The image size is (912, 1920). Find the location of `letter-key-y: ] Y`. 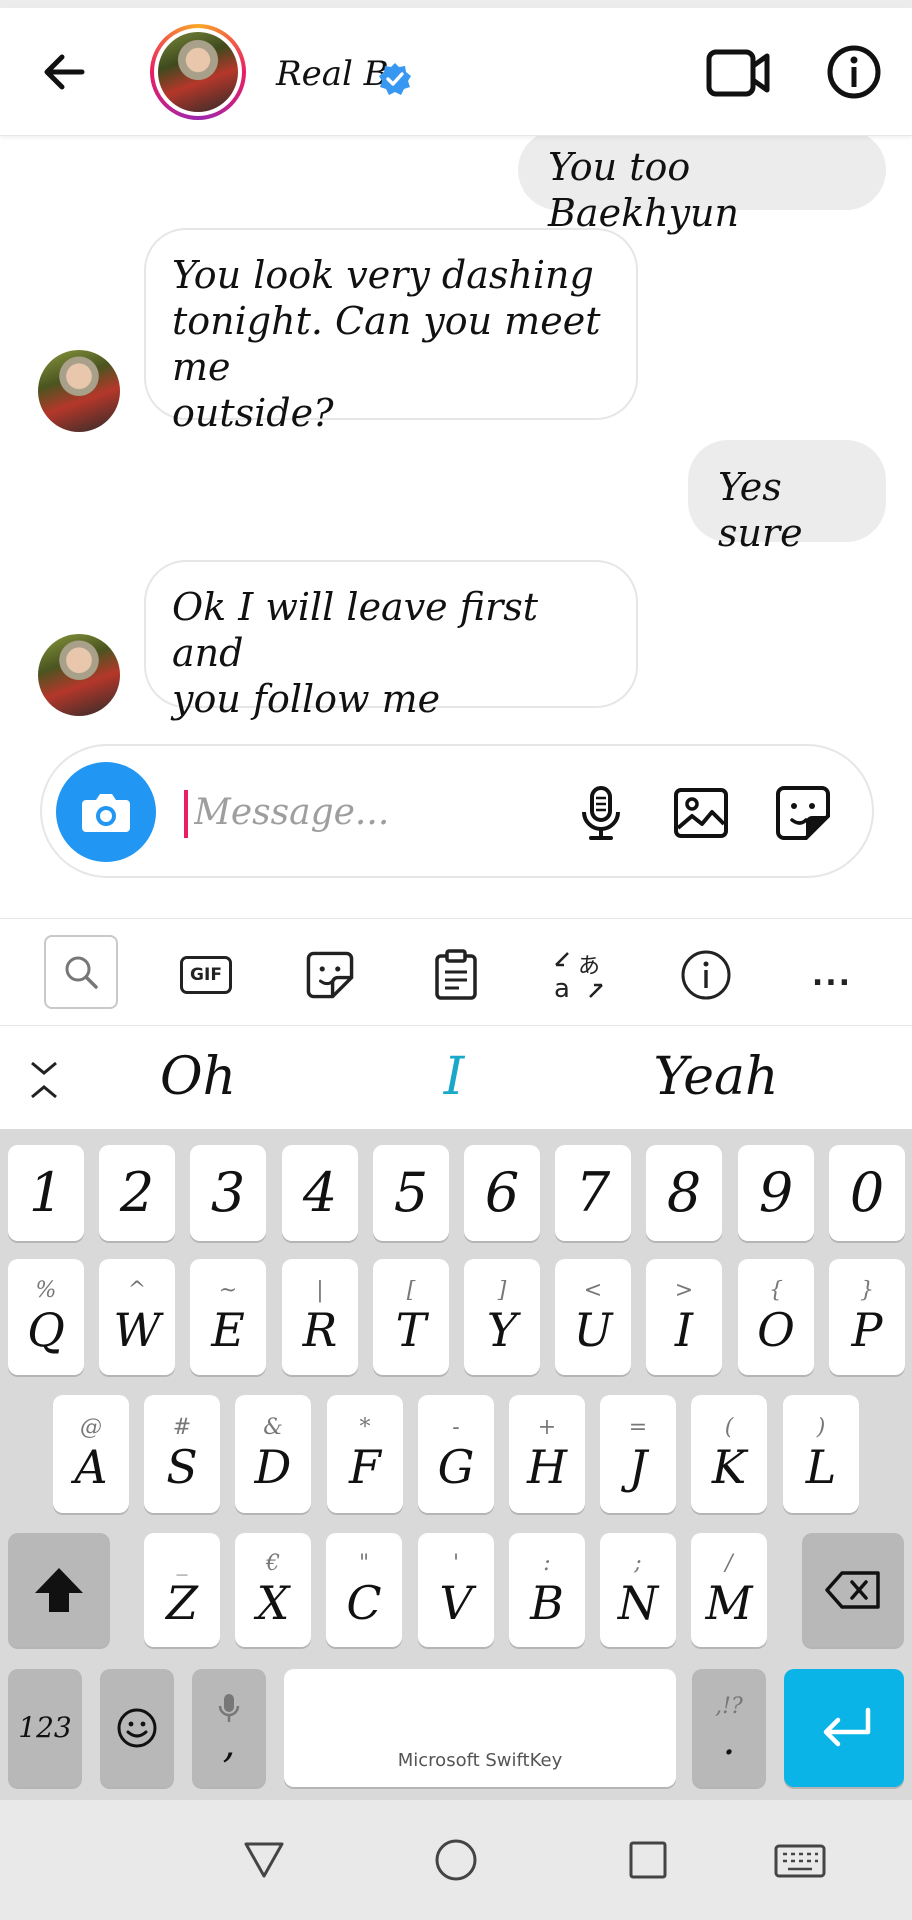

letter-key-y: ] Y is located at coordinates (502, 1317).